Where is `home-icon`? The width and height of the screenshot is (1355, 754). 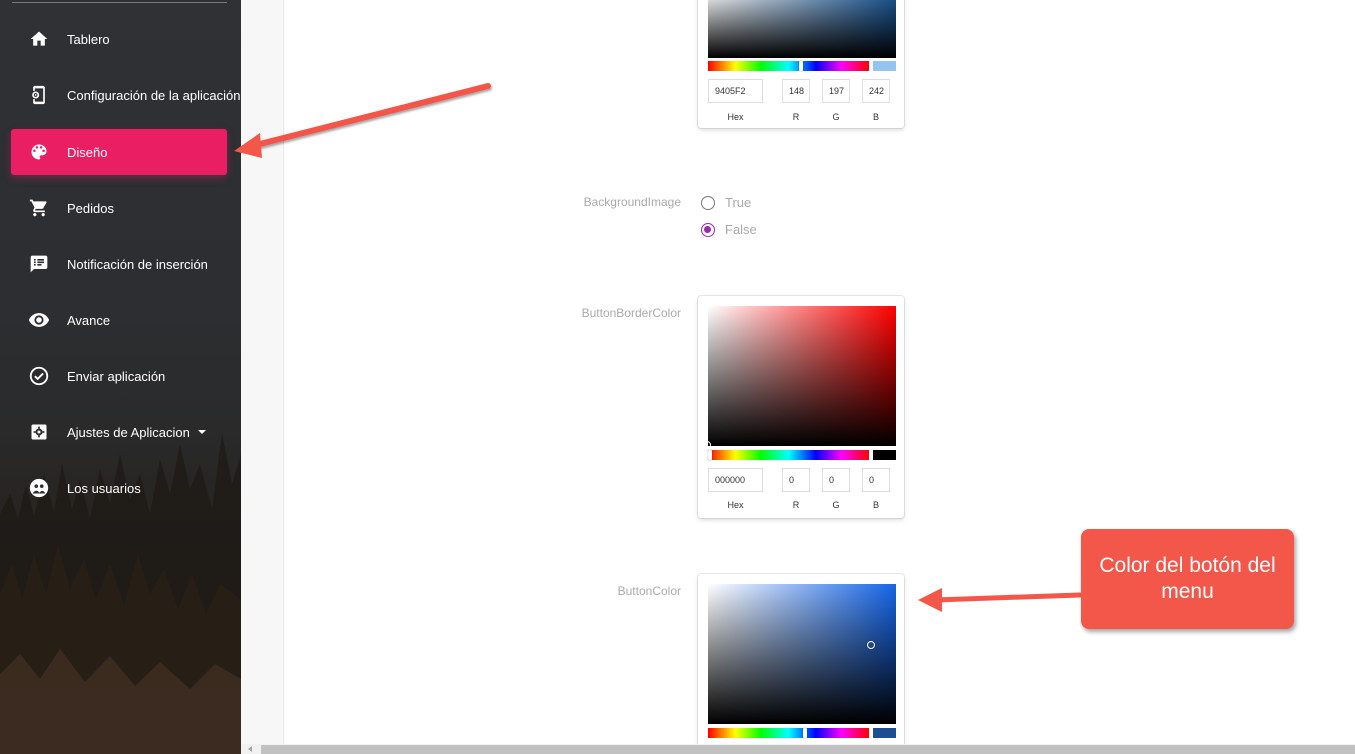 home-icon is located at coordinates (39, 39).